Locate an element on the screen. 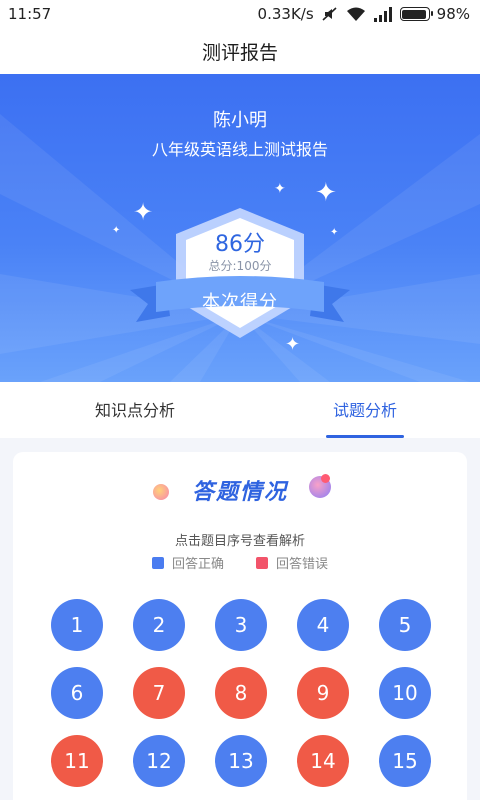 This screenshot has height=800, width=480. question-button-3: 3 is located at coordinates (241, 625).